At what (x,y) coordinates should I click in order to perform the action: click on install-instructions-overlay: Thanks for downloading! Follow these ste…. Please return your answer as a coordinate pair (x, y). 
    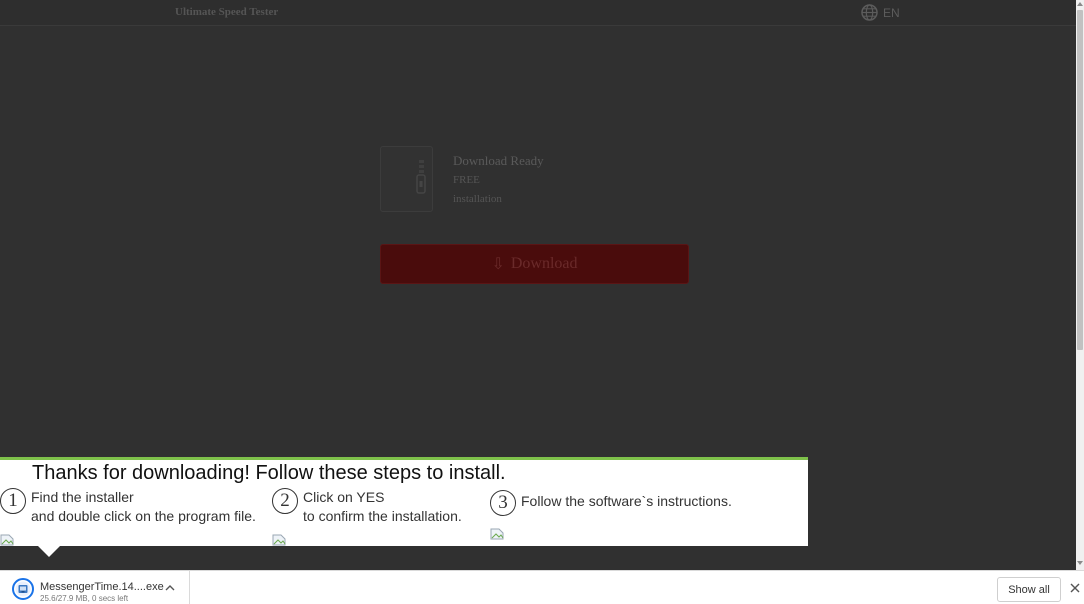
    Looking at the image, I should click on (404, 501).